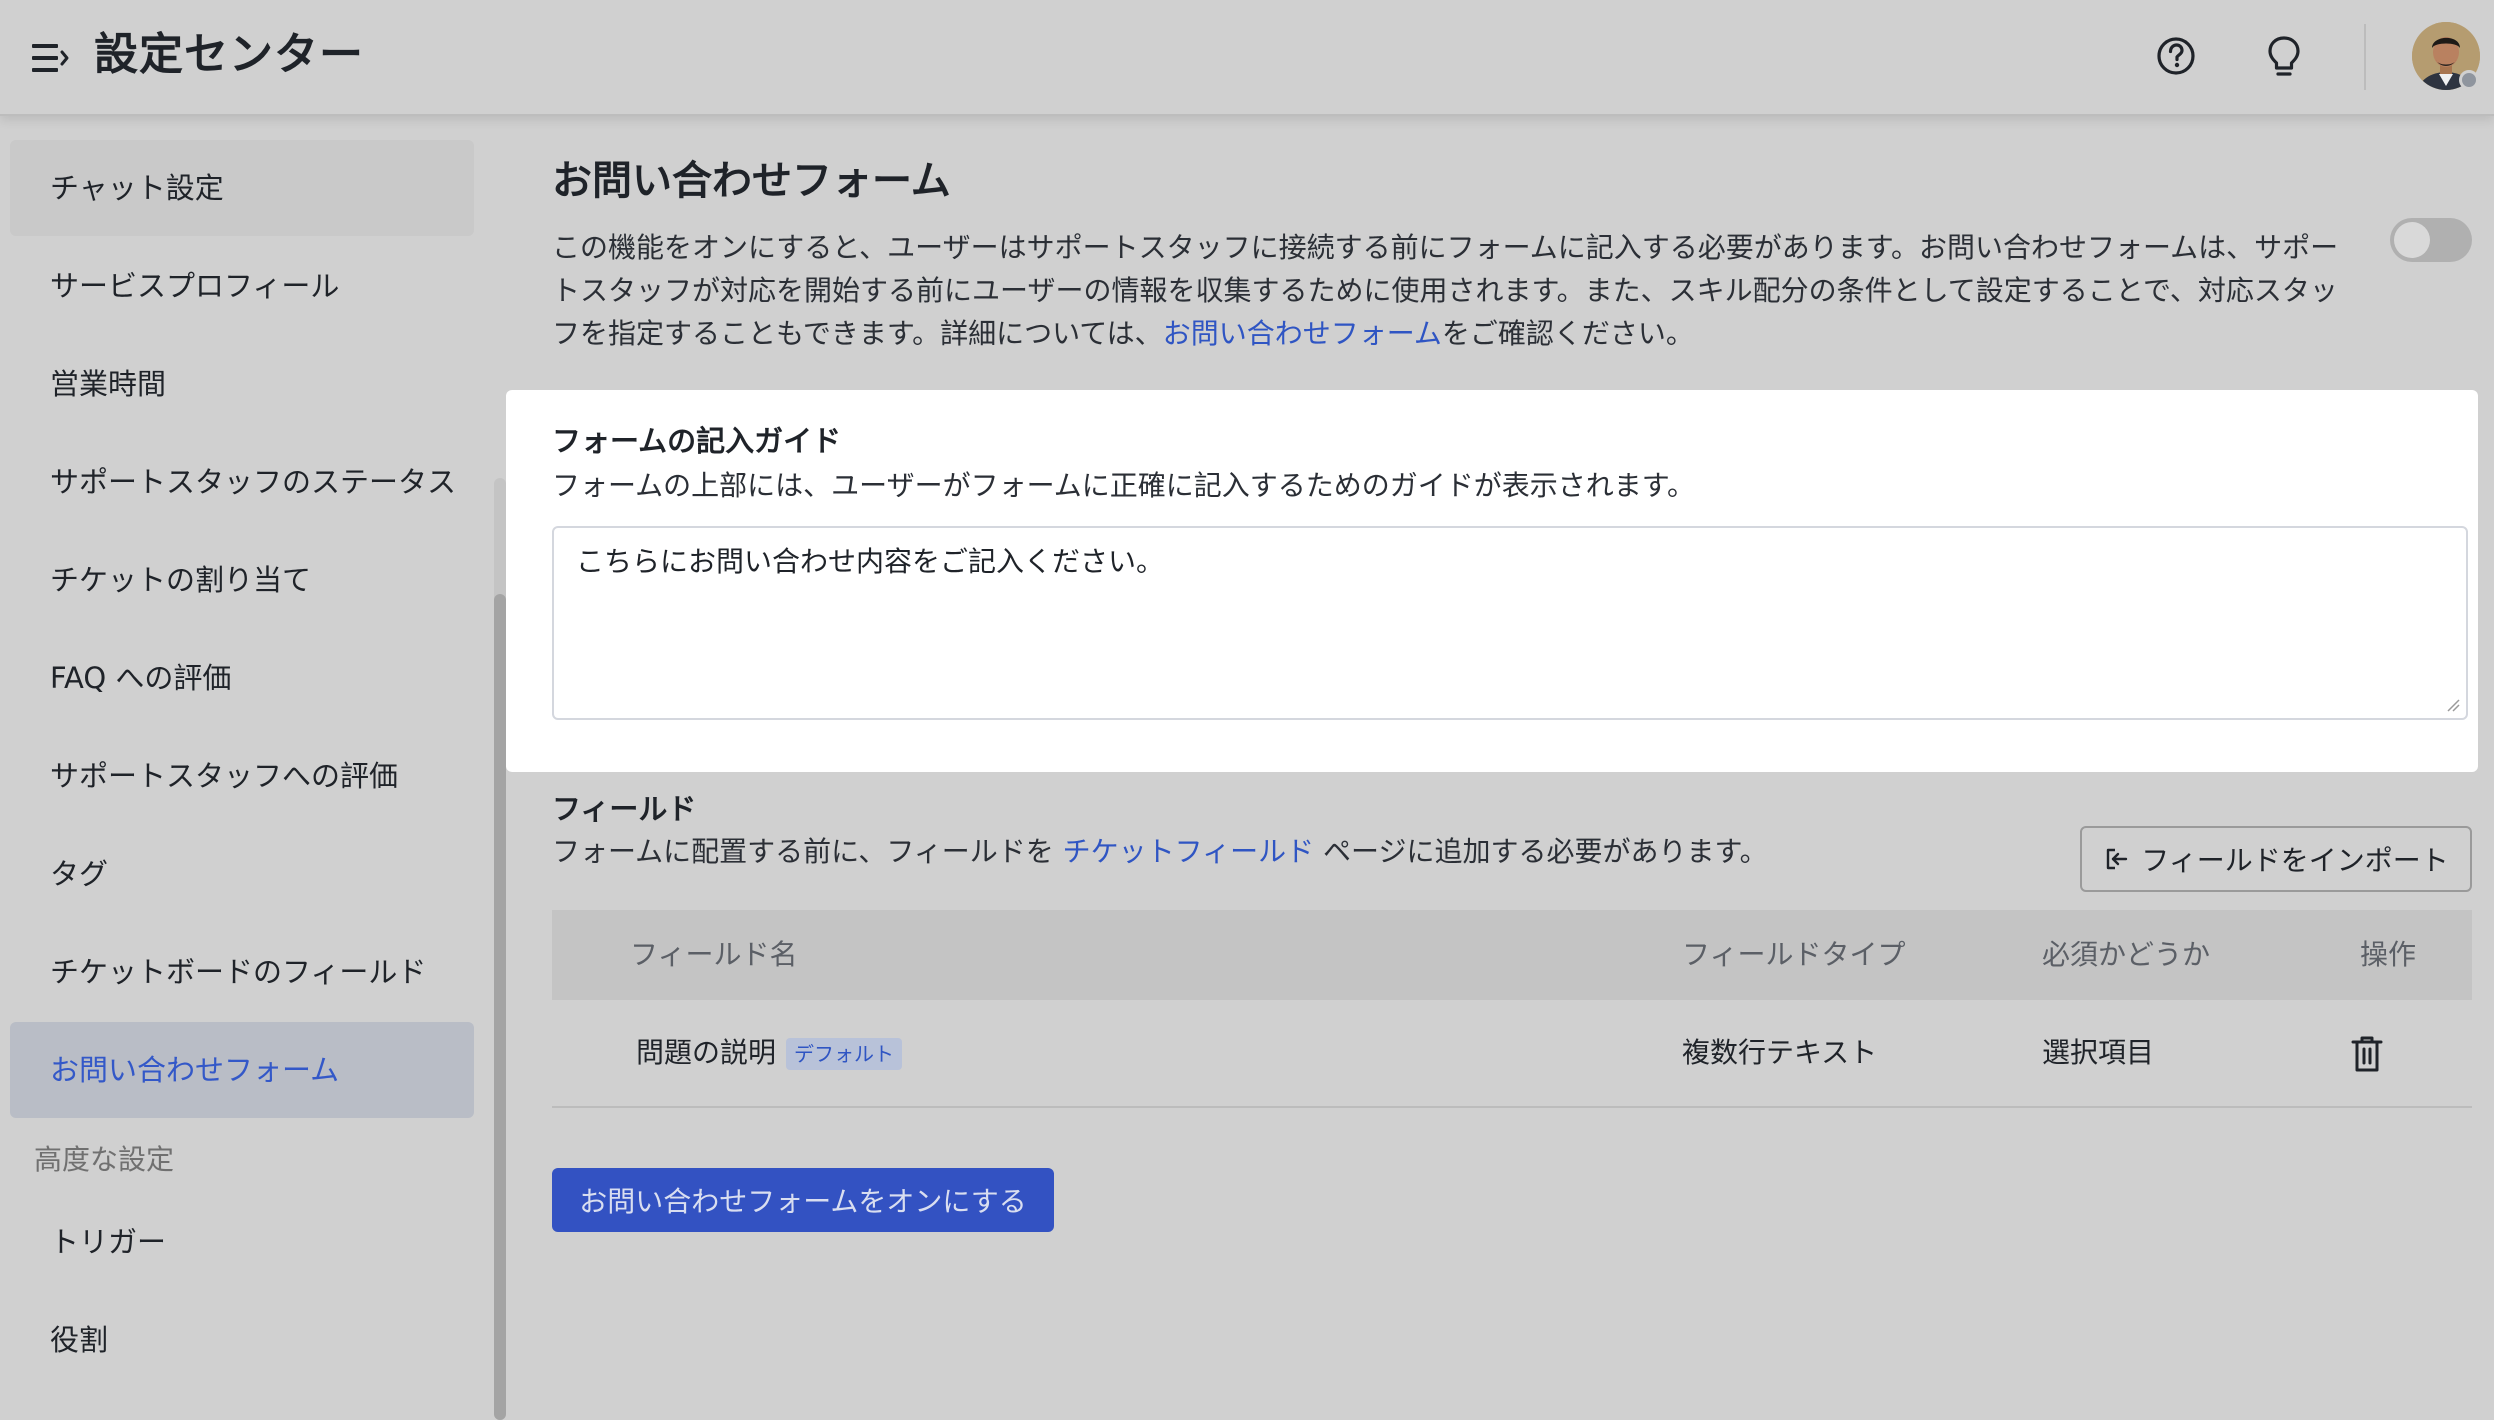 The height and width of the screenshot is (1420, 2494). Describe the element at coordinates (2295, 860) in the screenshot. I see `import-fields-label: フィールドをインポート` at that location.